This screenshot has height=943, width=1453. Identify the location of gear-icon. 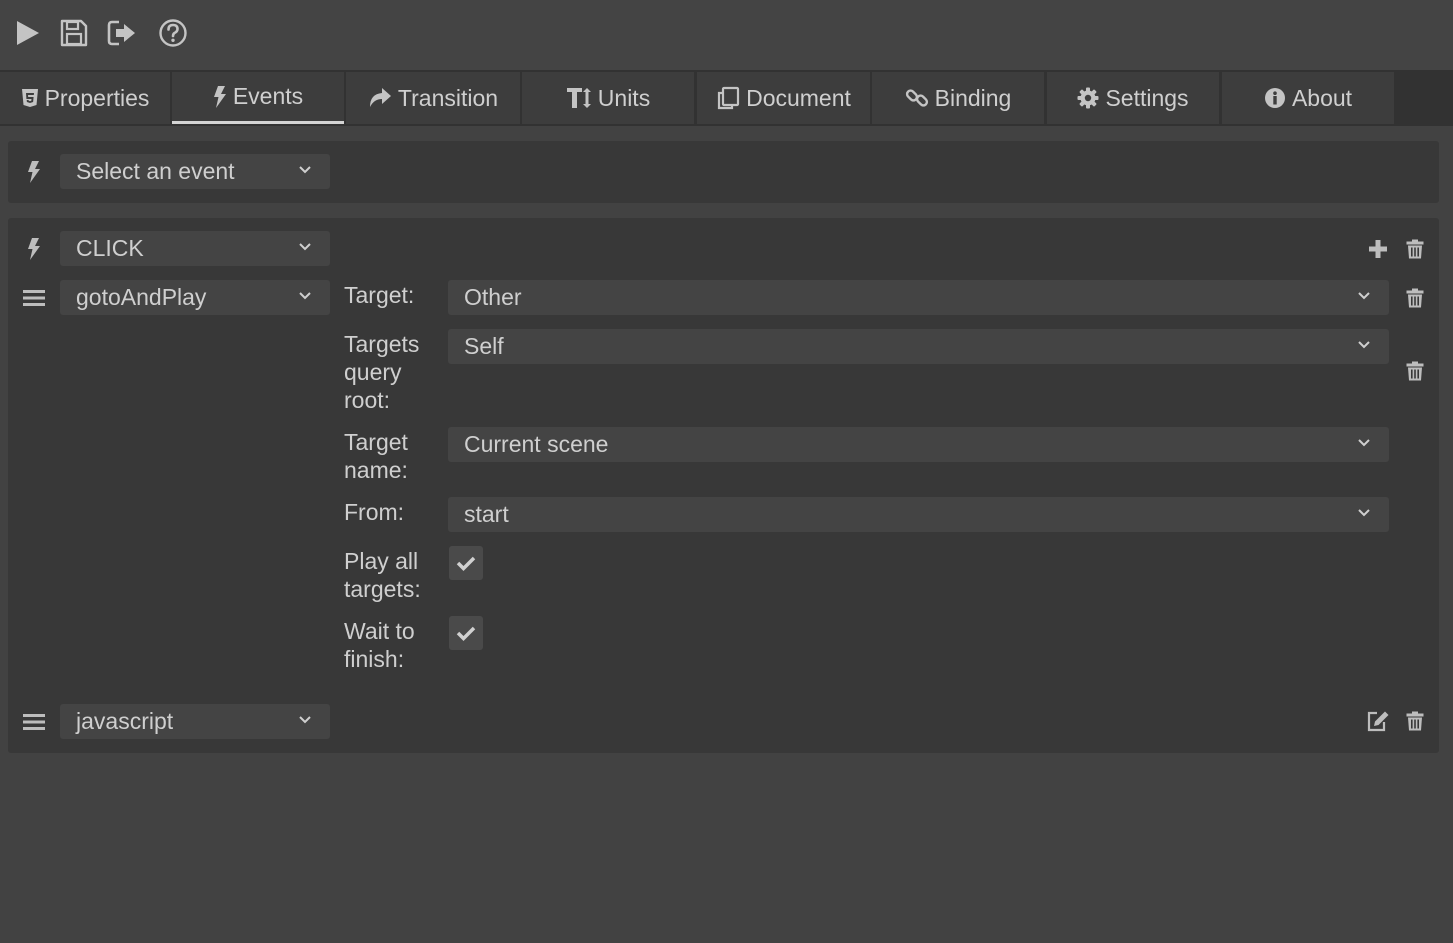
(1088, 98).